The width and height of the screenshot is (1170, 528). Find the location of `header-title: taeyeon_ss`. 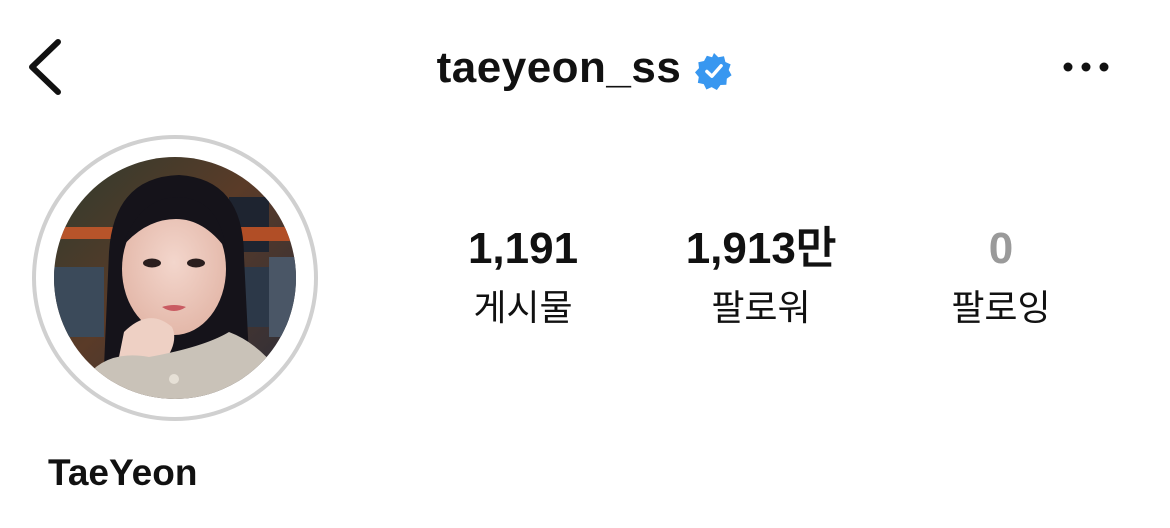

header-title: taeyeon_ss is located at coordinates (585, 68).